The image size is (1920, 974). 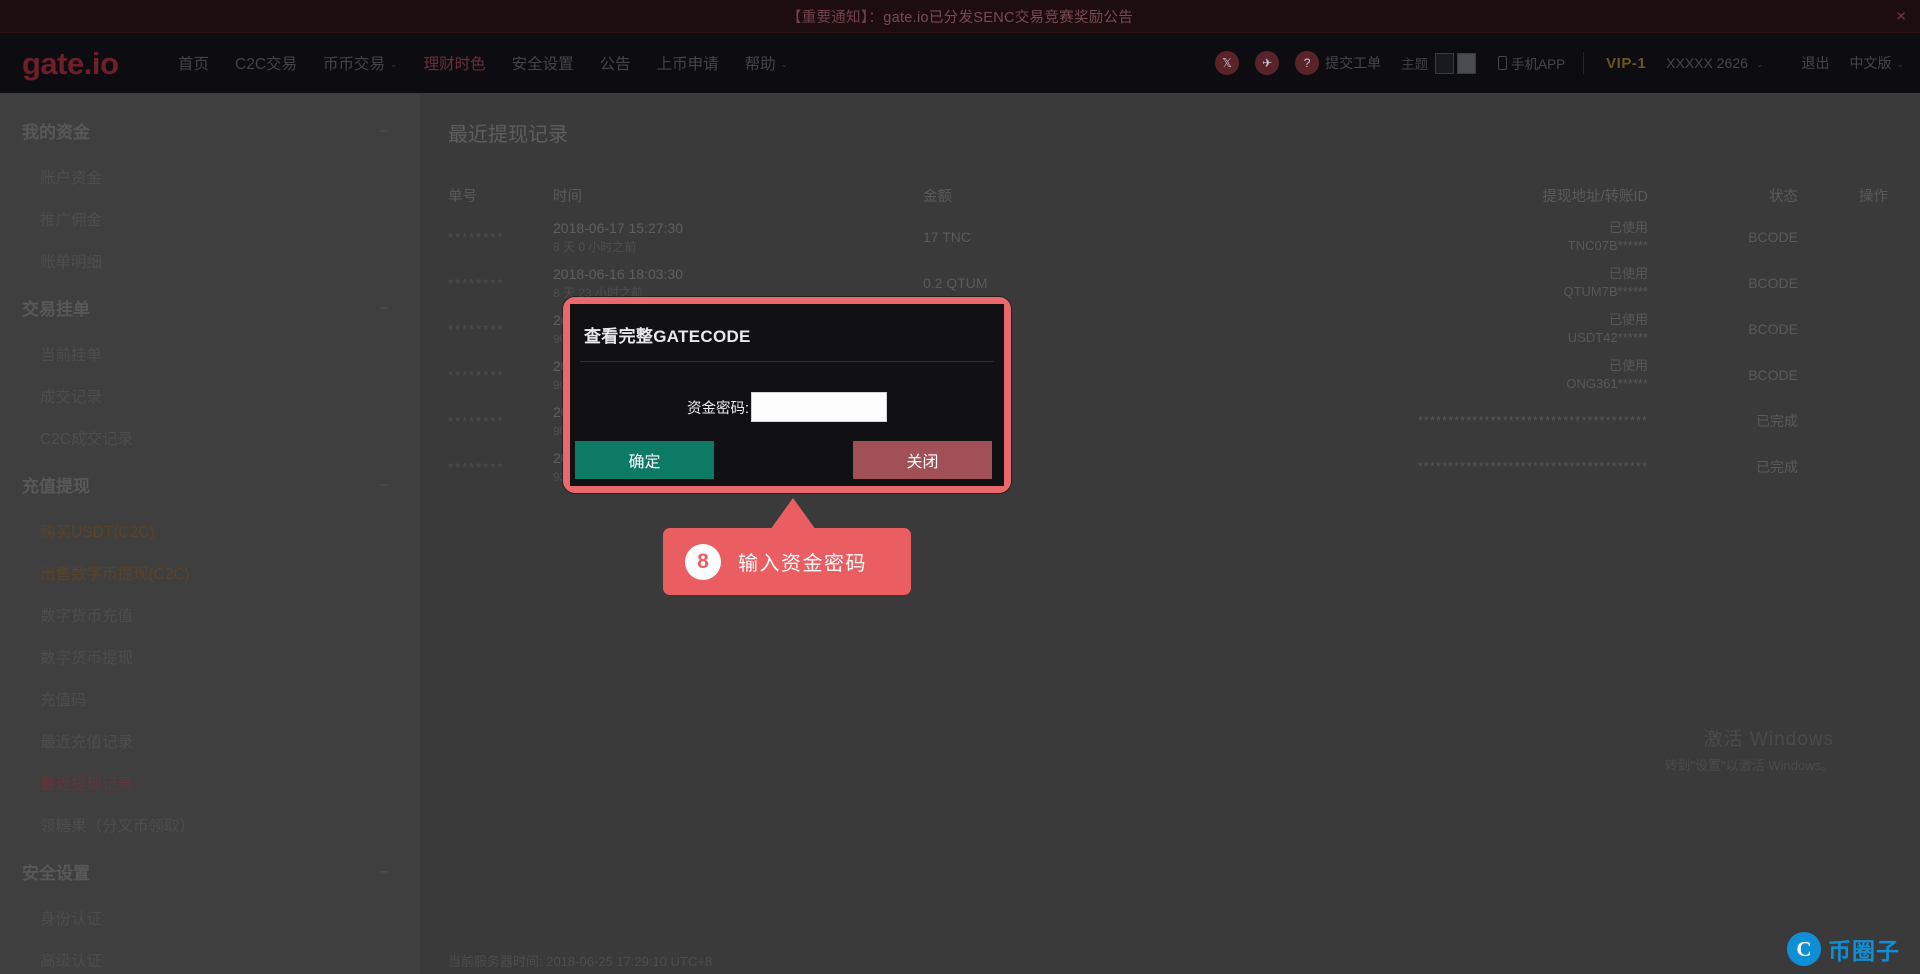 I want to click on nav-item-c2c: C2C交易, so click(x=266, y=63).